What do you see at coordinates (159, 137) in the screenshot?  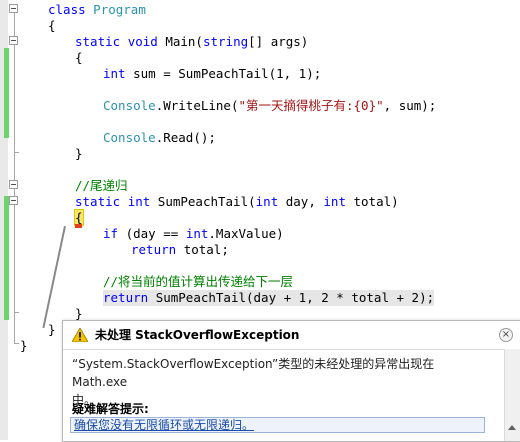 I see `code-line-7: Console.Read();` at bounding box center [159, 137].